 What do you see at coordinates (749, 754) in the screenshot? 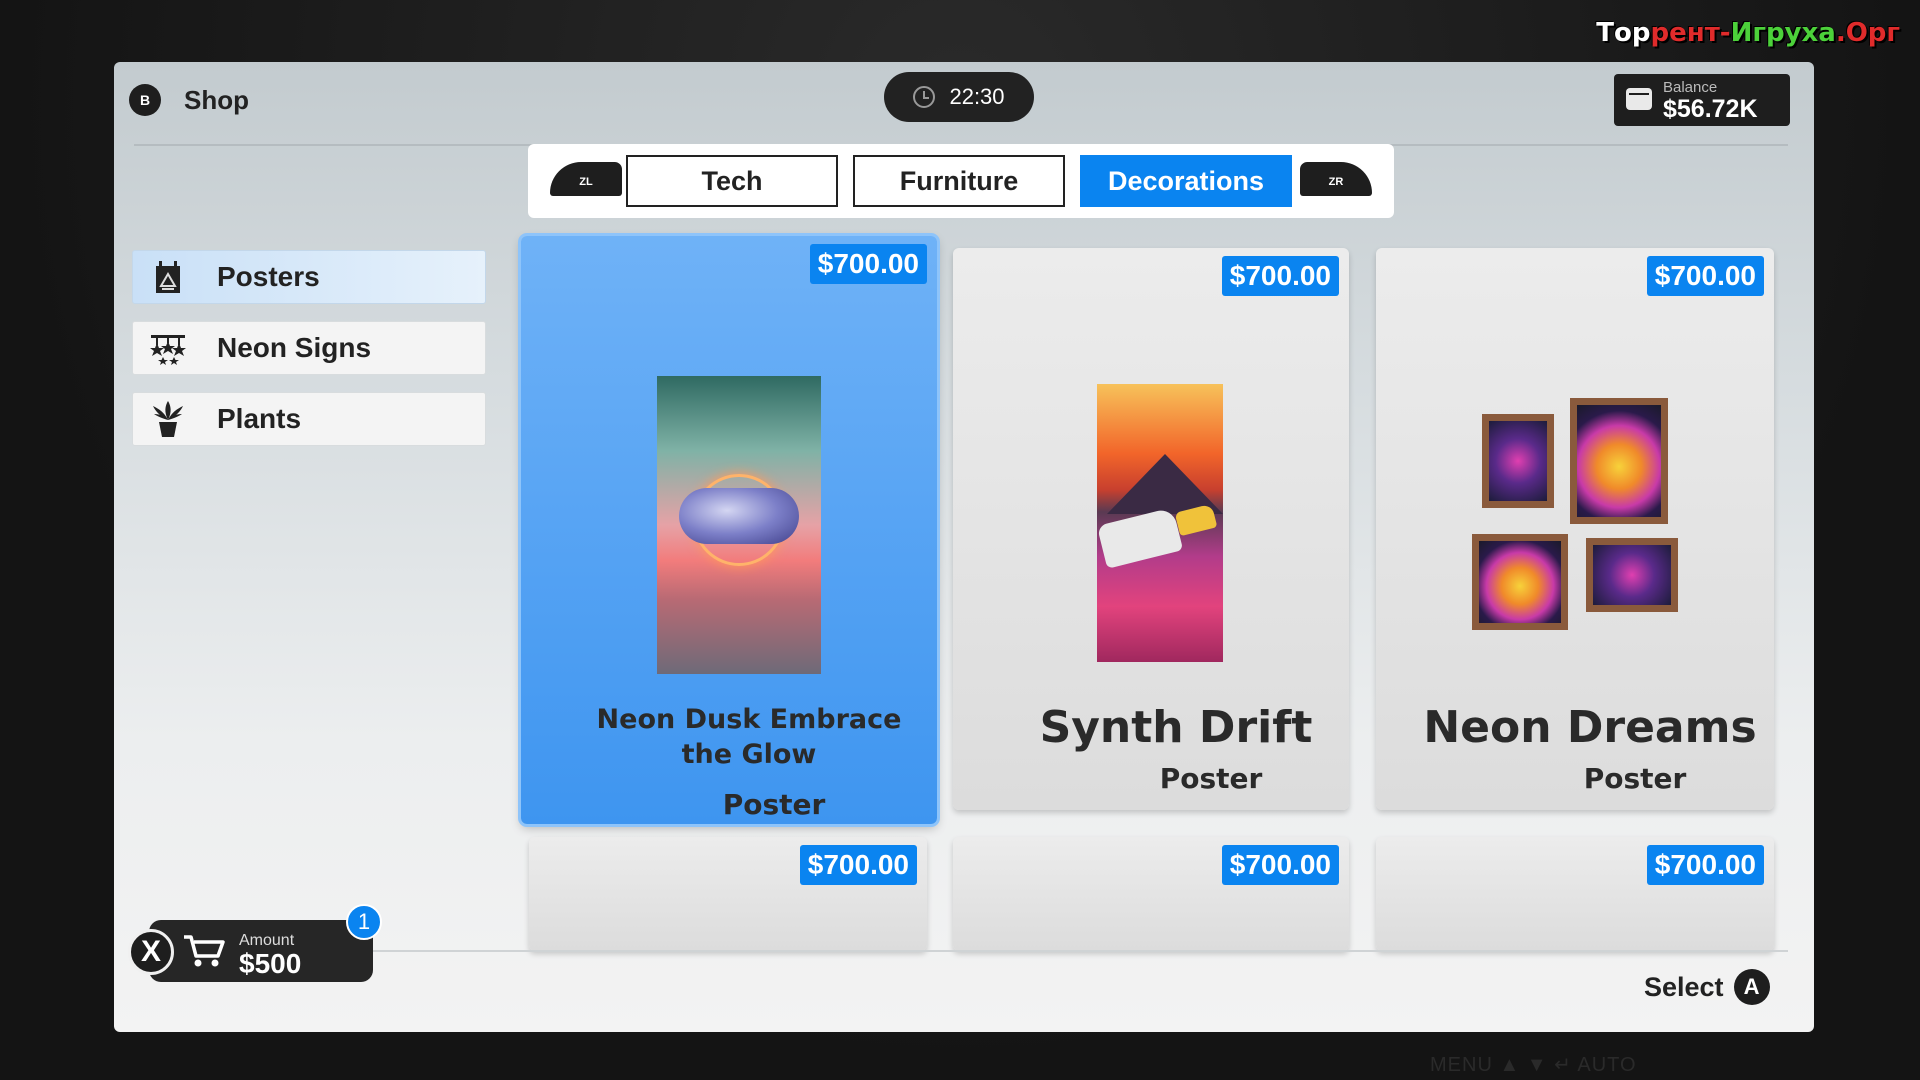
I see `product-name-line2: the Glow` at bounding box center [749, 754].